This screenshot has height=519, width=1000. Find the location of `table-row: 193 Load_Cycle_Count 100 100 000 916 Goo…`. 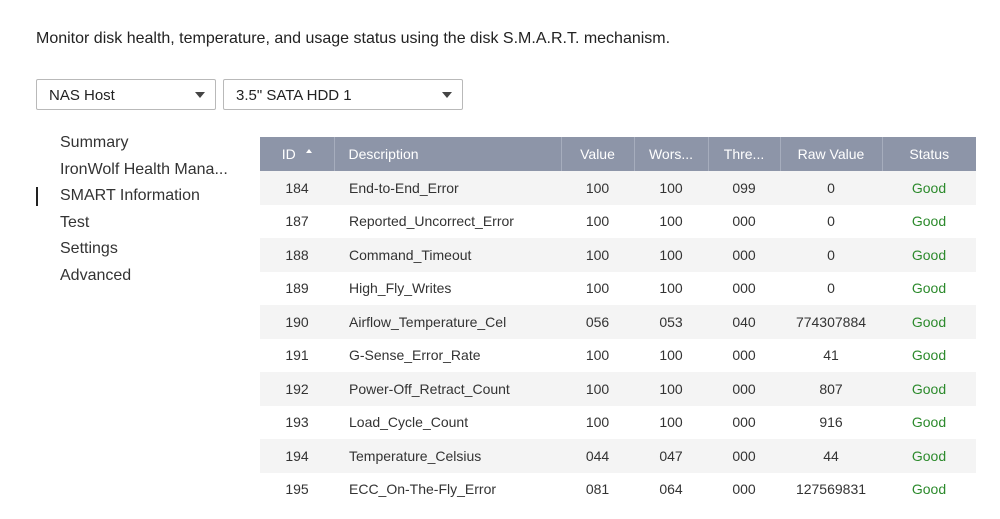

table-row: 193 Load_Cycle_Count 100 100 000 916 Goo… is located at coordinates (618, 422).